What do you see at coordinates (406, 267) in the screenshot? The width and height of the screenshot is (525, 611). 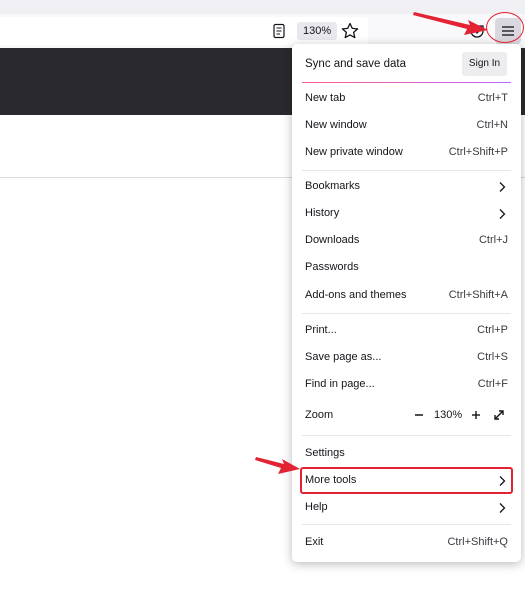 I see `menu-item-passwords: Passwords` at bounding box center [406, 267].